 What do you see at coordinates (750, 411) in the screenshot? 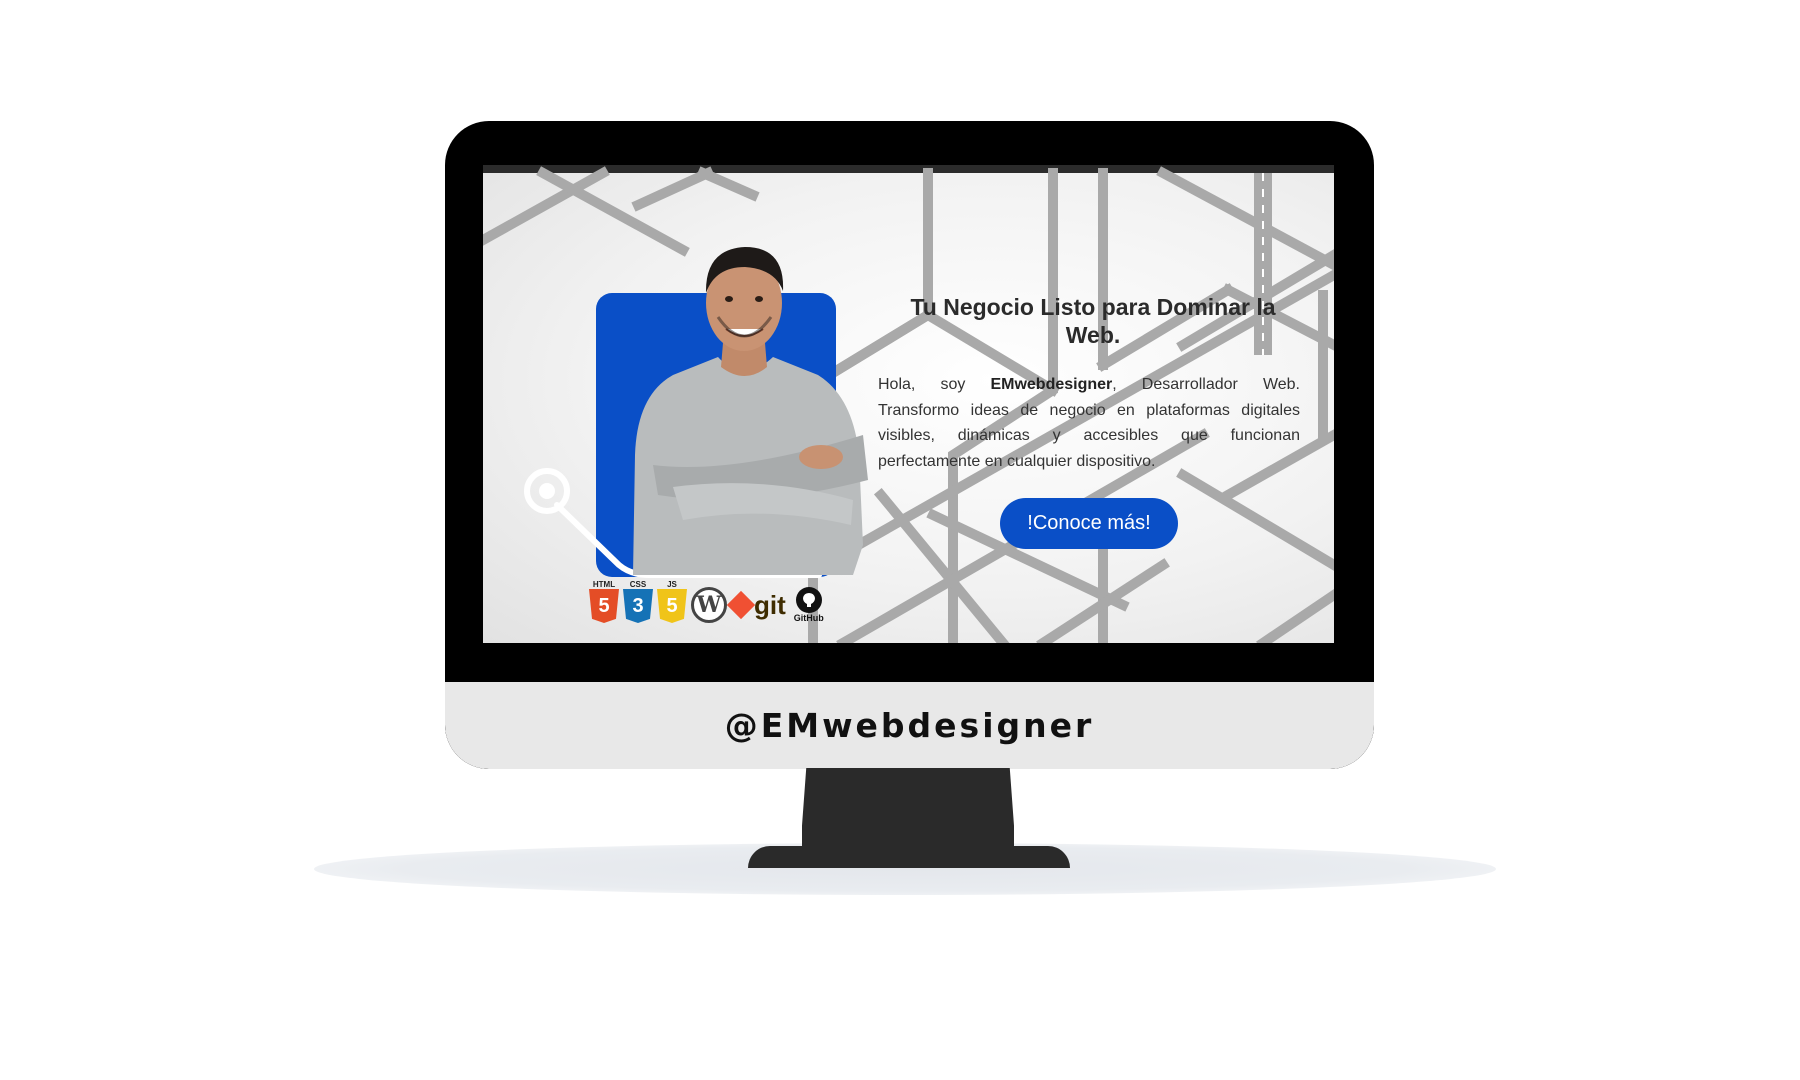
I see `developer-photo` at bounding box center [750, 411].